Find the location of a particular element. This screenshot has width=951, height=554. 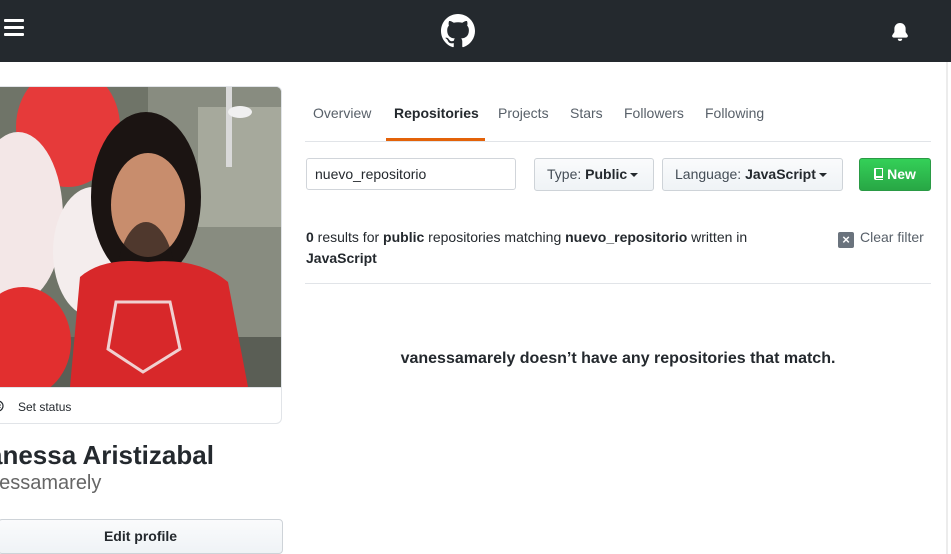

tab-stars: Stars is located at coordinates (586, 113).